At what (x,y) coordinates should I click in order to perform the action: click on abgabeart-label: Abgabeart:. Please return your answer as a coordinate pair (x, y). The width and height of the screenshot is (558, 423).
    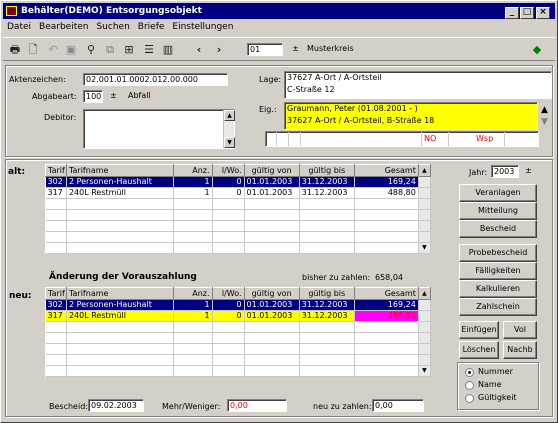
    Looking at the image, I should click on (54, 96).